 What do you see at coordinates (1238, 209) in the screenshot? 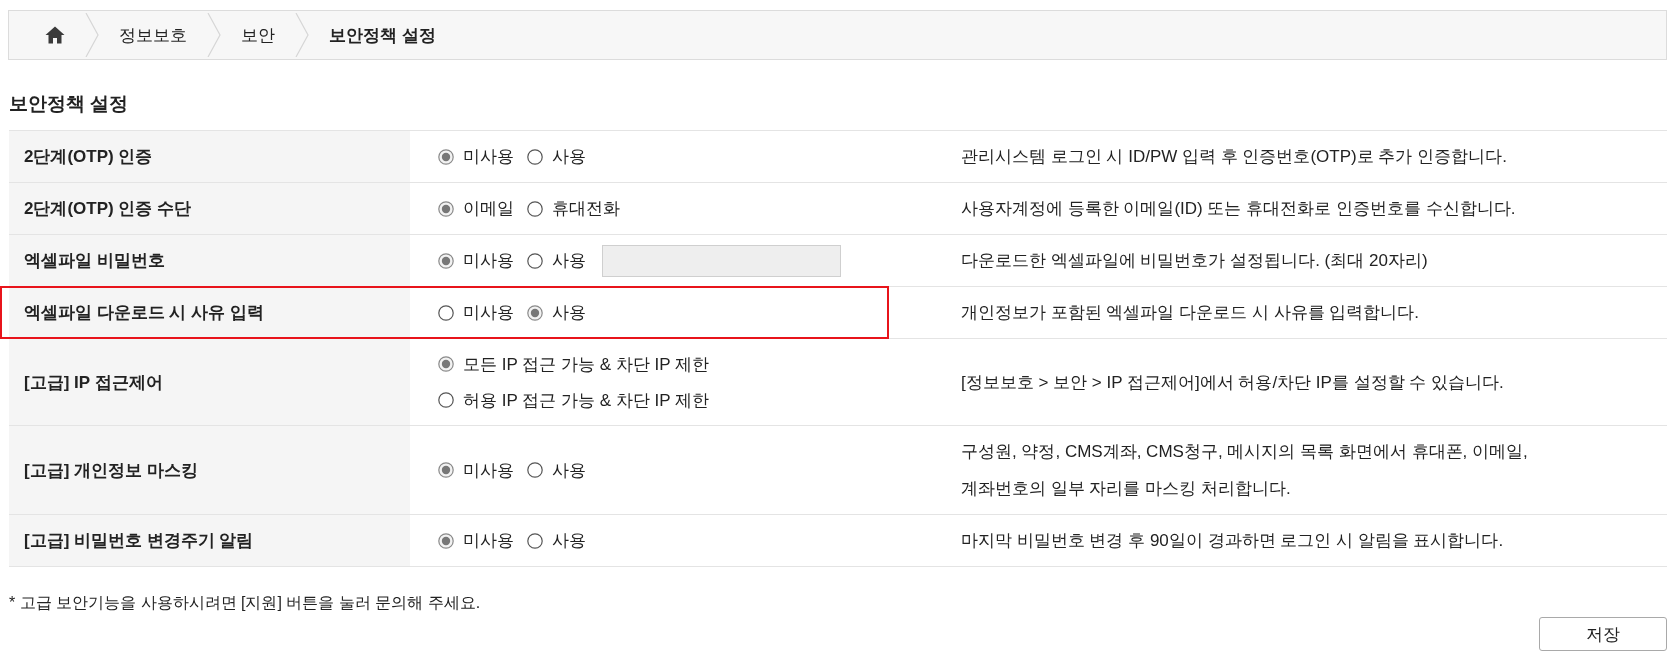
I see `setting-description: 사용자계정에 등록한 이메일(ID) 또는 휴대전화로 인증번호를 수신합니다.` at bounding box center [1238, 209].